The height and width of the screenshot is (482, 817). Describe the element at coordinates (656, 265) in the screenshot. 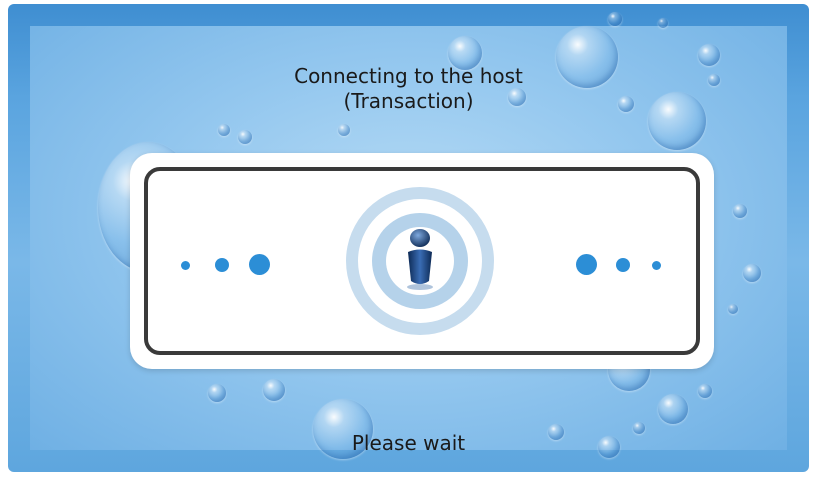

I see `progress-dot-right-small` at that location.